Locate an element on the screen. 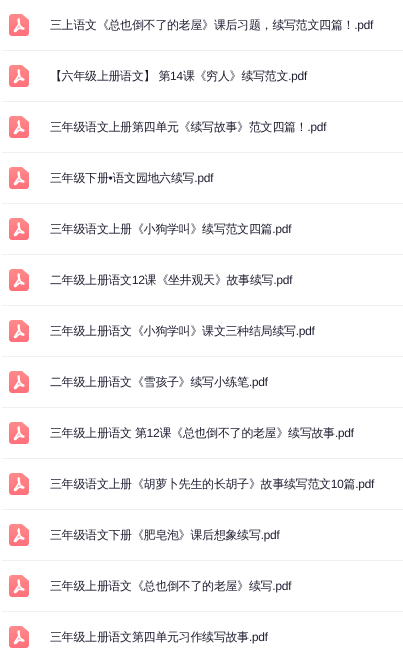 The height and width of the screenshot is (655, 403). file-row: 三年级上册语文 第12课《总也倒不了的老屋》续写故事.pdf is located at coordinates (202, 433).